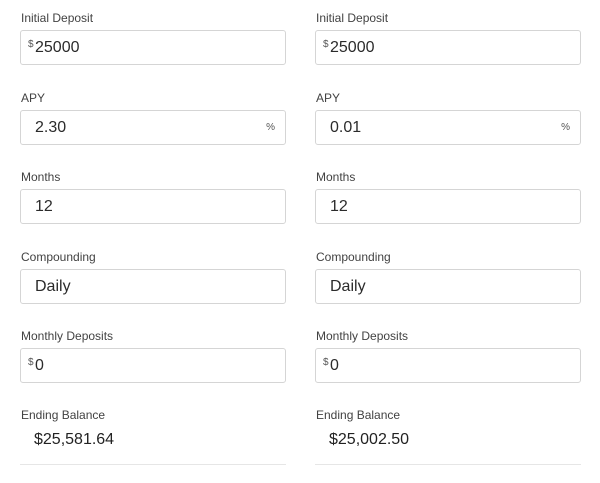  I want to click on ending-balance-value: $25,581.64, so click(74, 439).